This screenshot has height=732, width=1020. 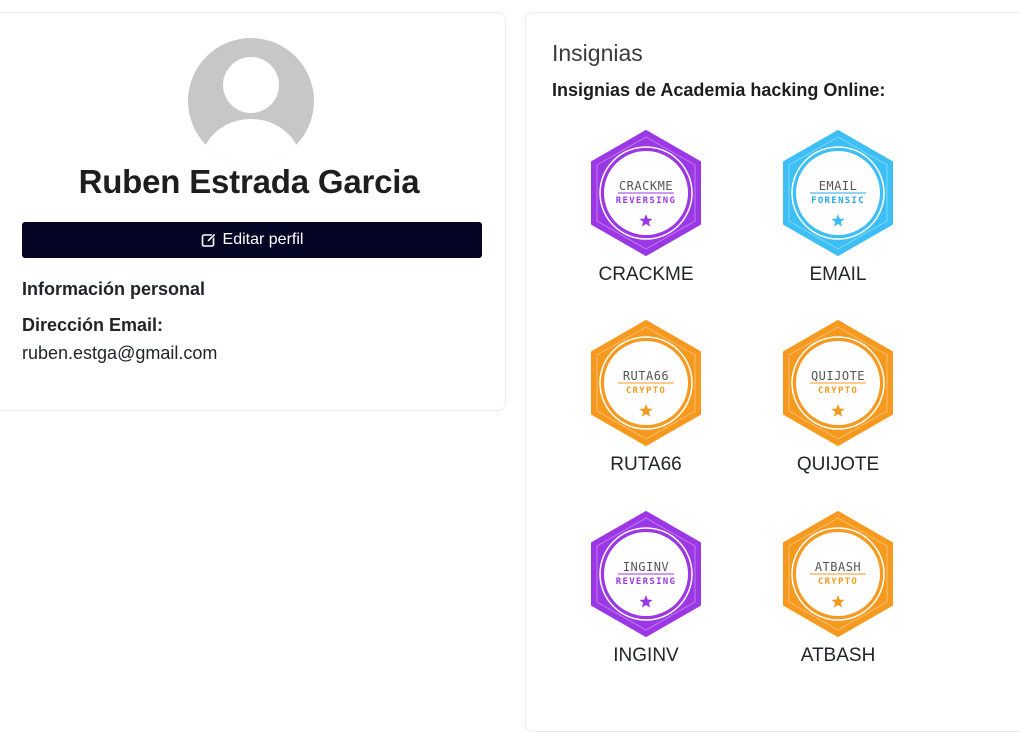 I want to click on badge-emblem-icon: ATBASH CRYPTO, so click(x=838, y=574).